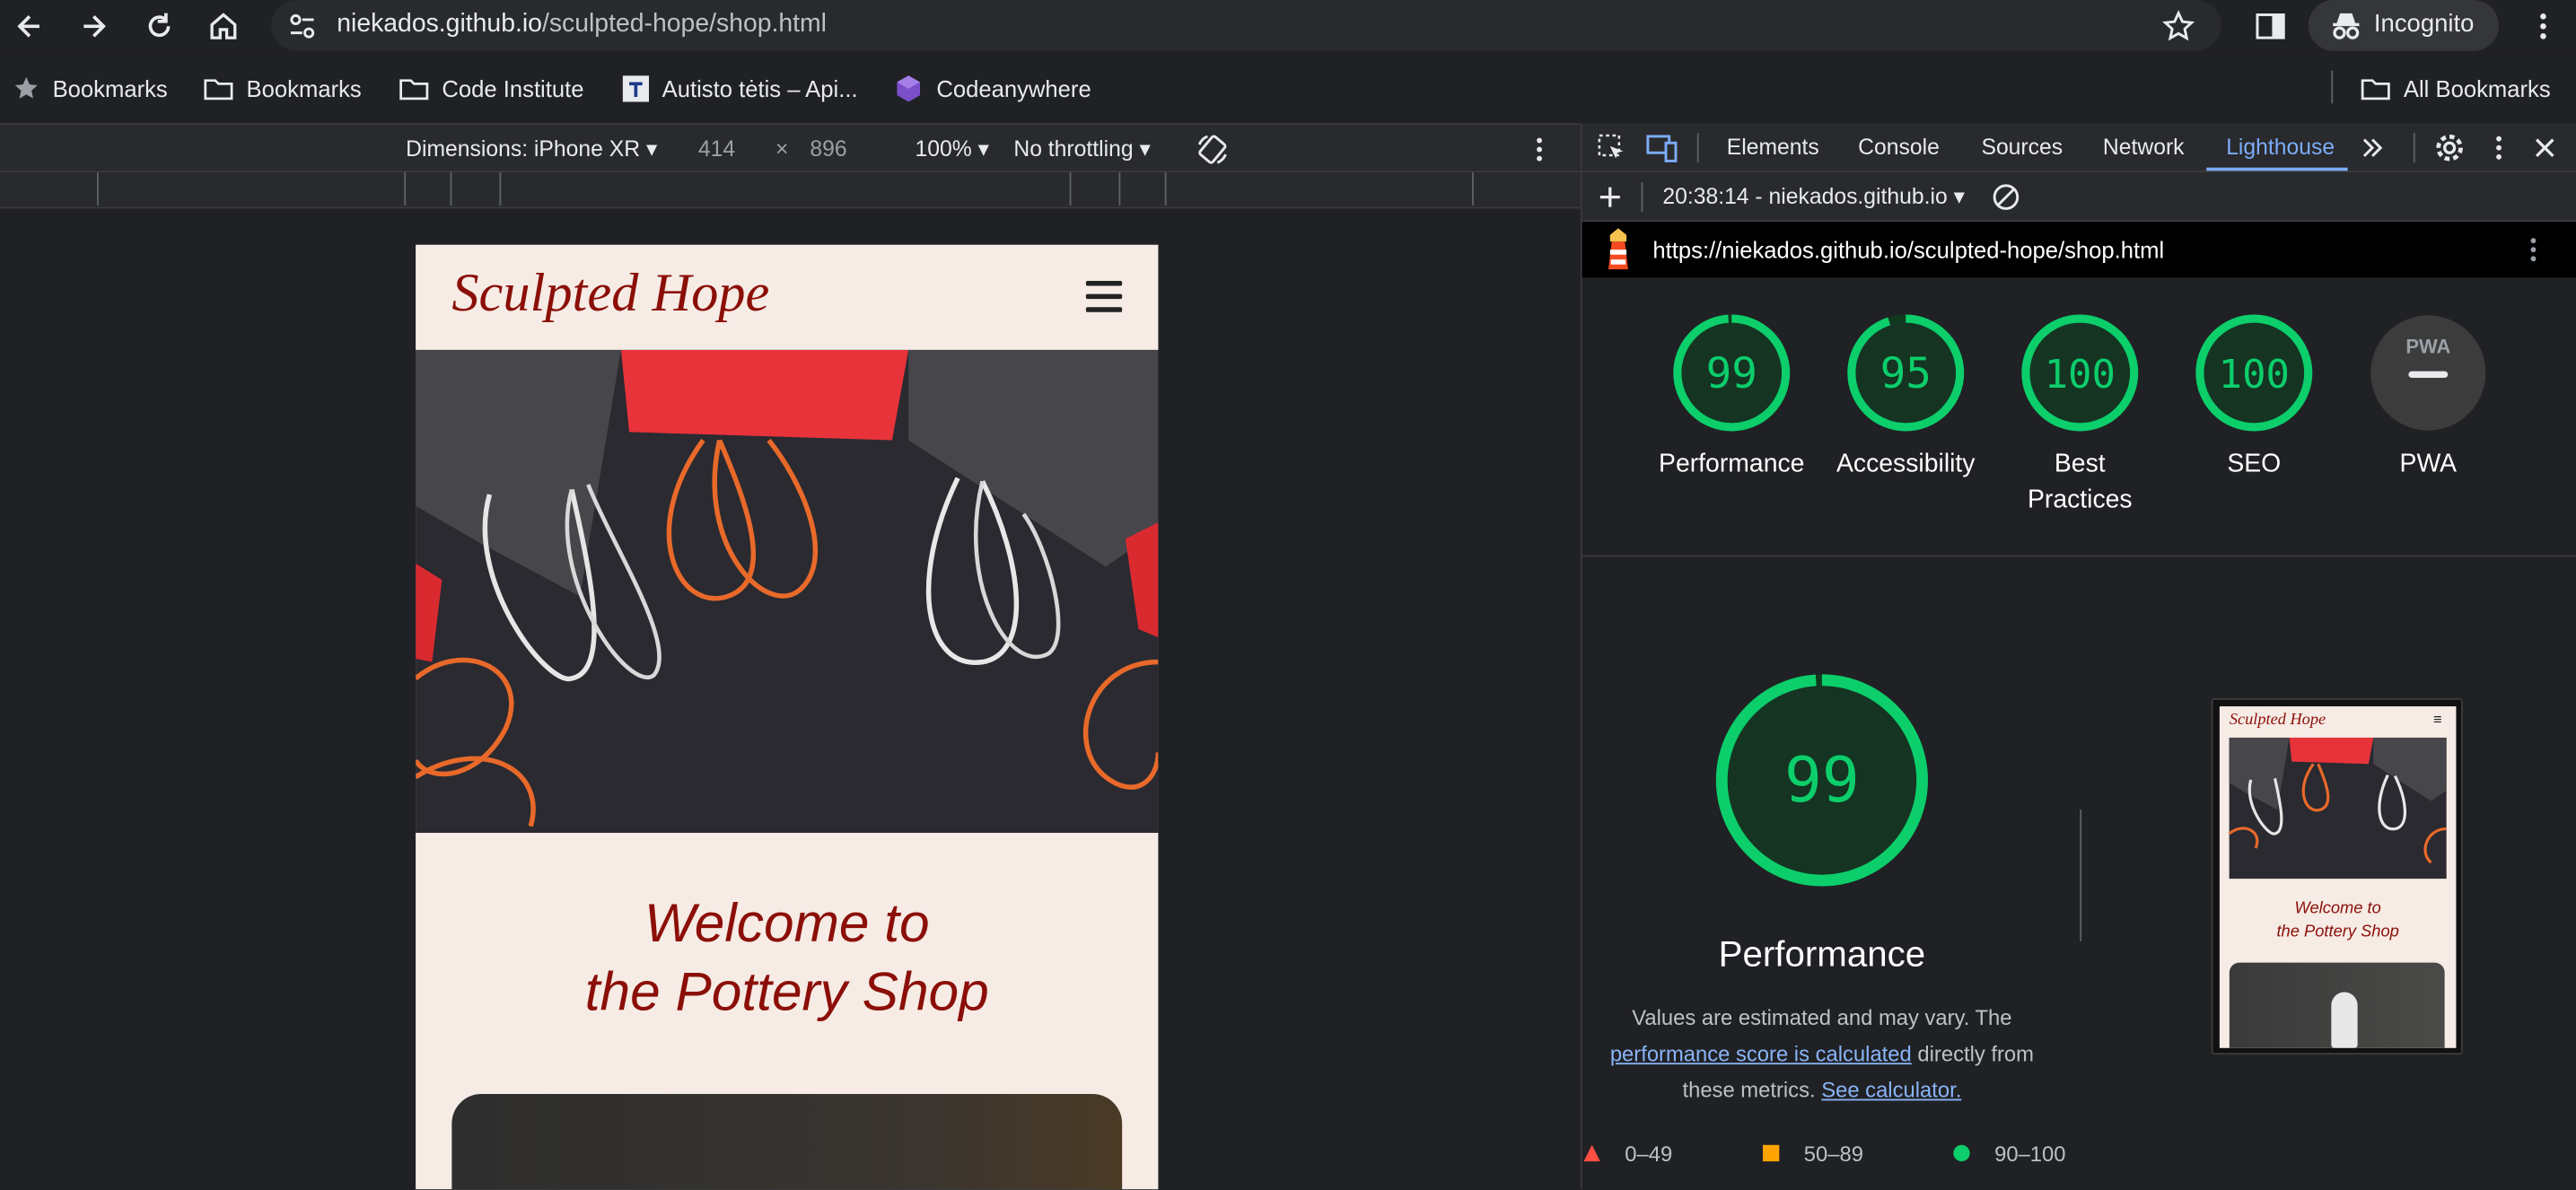  What do you see at coordinates (1591, 1153) in the screenshot?
I see `fail-triangle-icon` at bounding box center [1591, 1153].